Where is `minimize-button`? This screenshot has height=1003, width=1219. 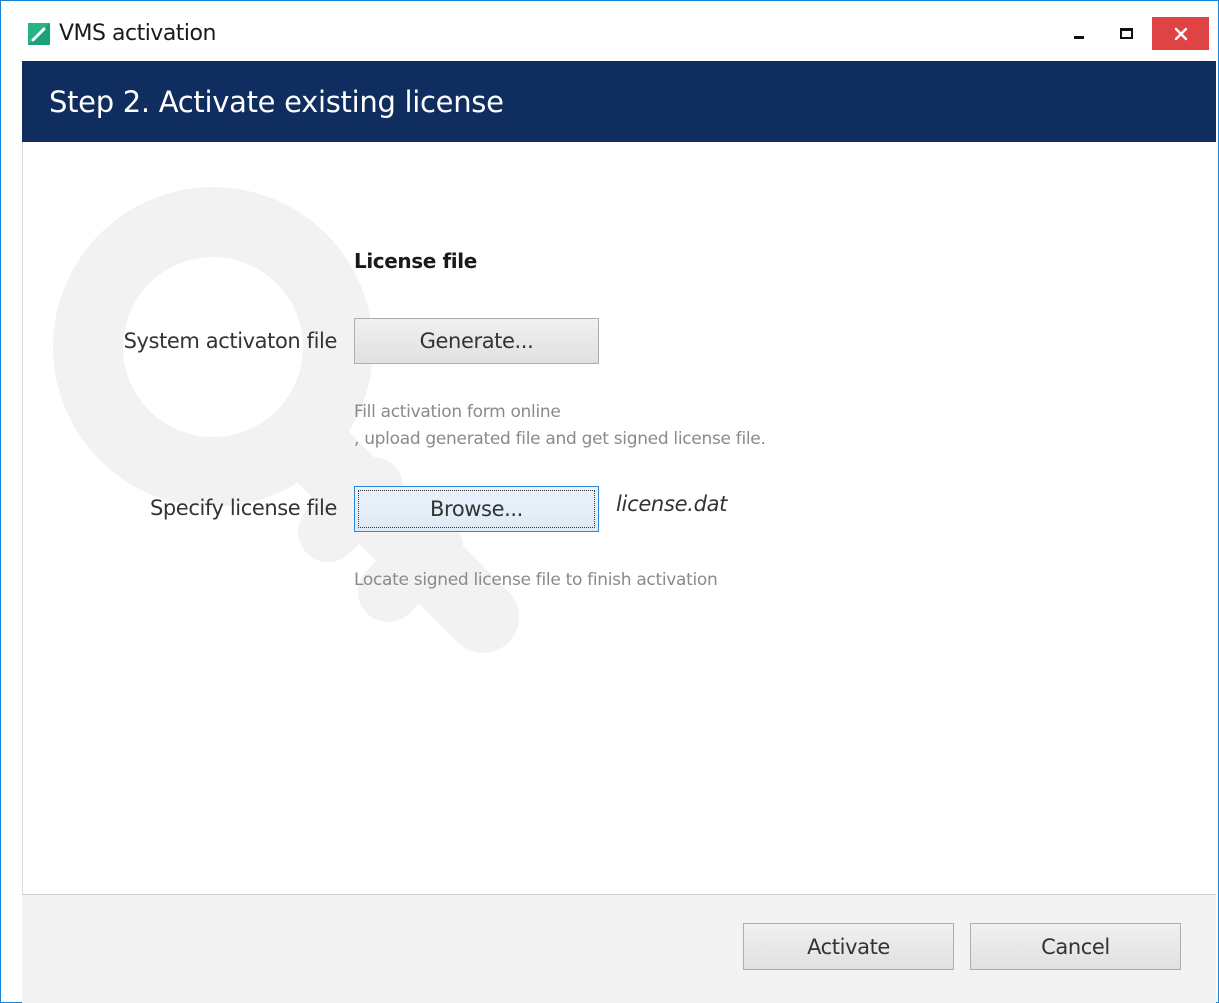 minimize-button is located at coordinates (1079, 33).